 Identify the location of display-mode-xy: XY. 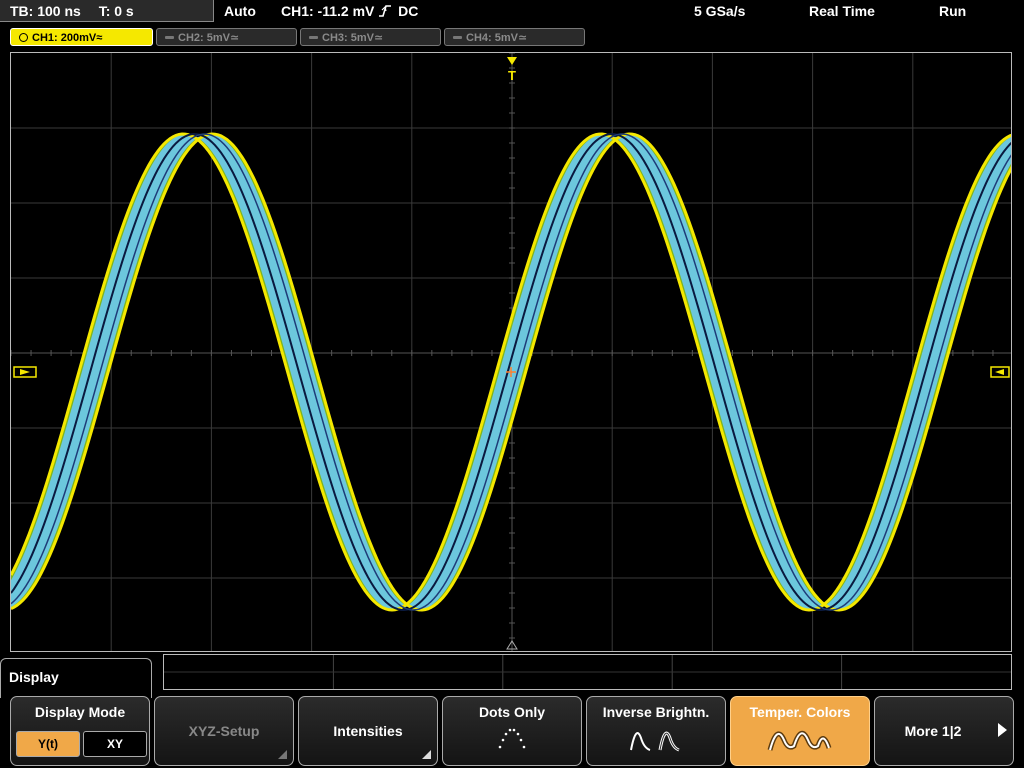
(115, 744).